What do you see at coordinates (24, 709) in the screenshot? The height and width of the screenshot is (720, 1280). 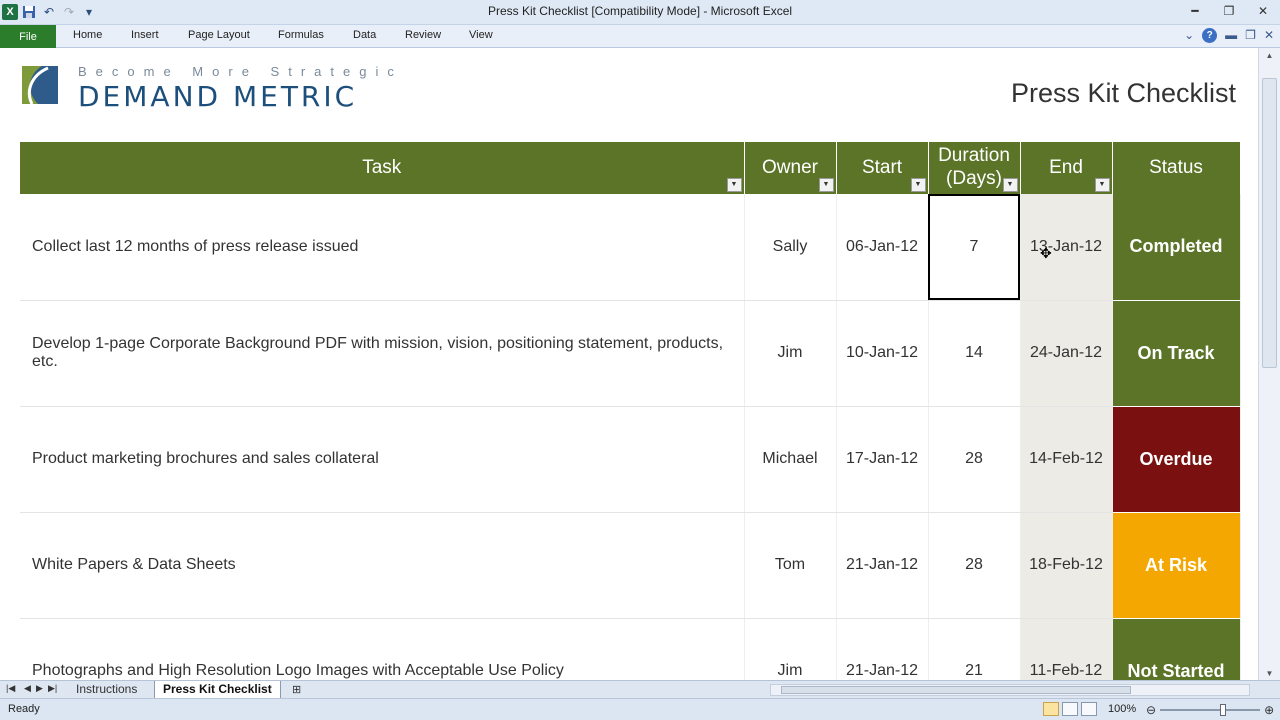 I see `status-text: Ready` at bounding box center [24, 709].